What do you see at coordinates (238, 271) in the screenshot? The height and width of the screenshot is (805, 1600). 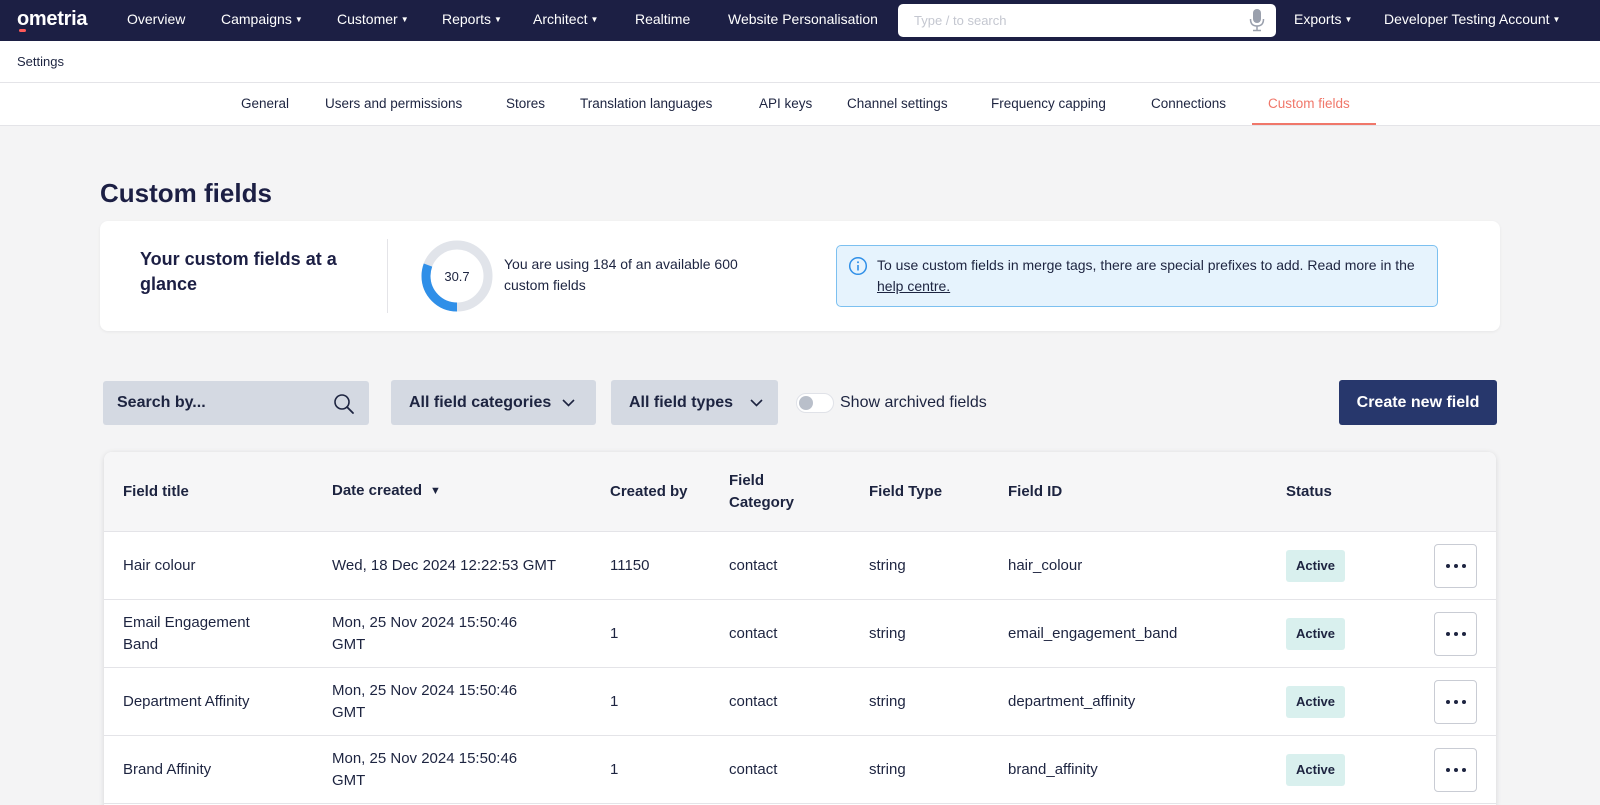 I see `summary-title: Your custom fields at a glance` at bounding box center [238, 271].